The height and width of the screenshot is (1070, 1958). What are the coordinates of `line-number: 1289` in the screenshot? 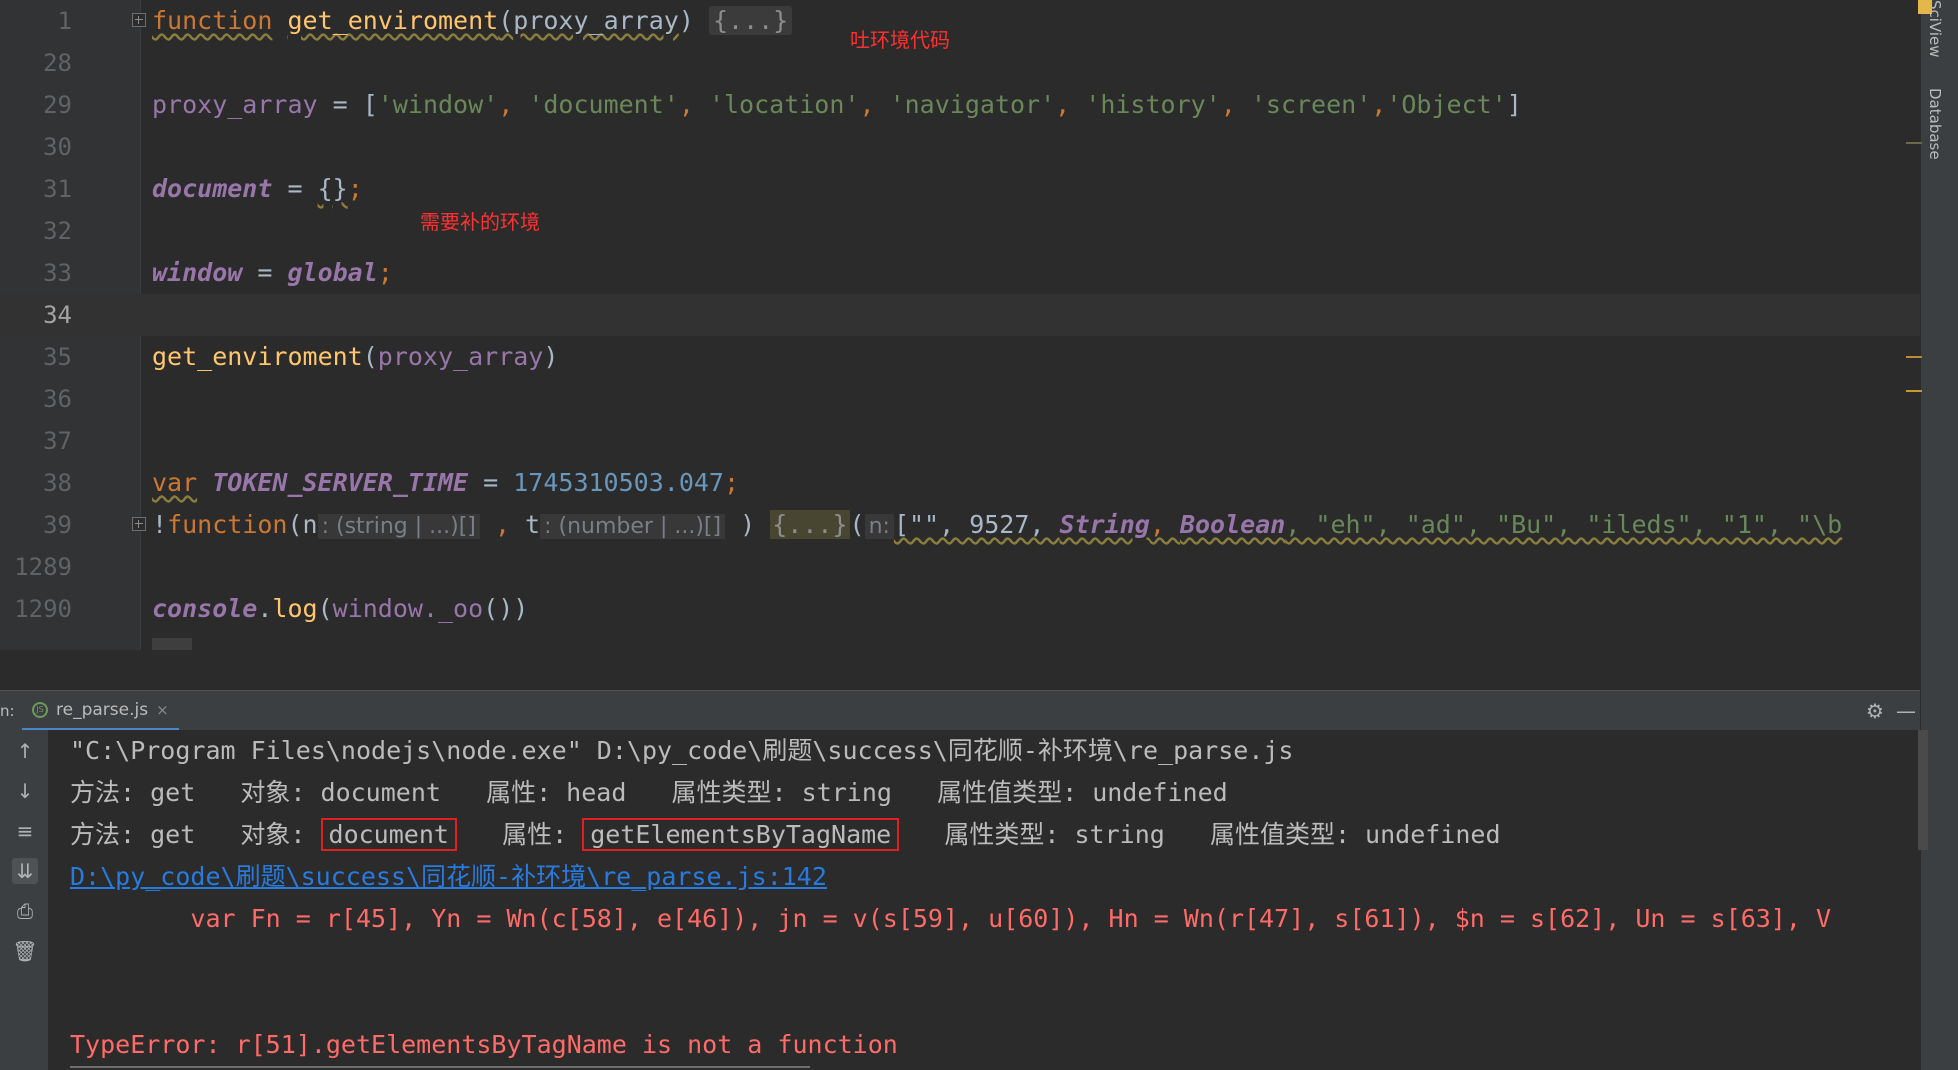 It's located at (43, 567).